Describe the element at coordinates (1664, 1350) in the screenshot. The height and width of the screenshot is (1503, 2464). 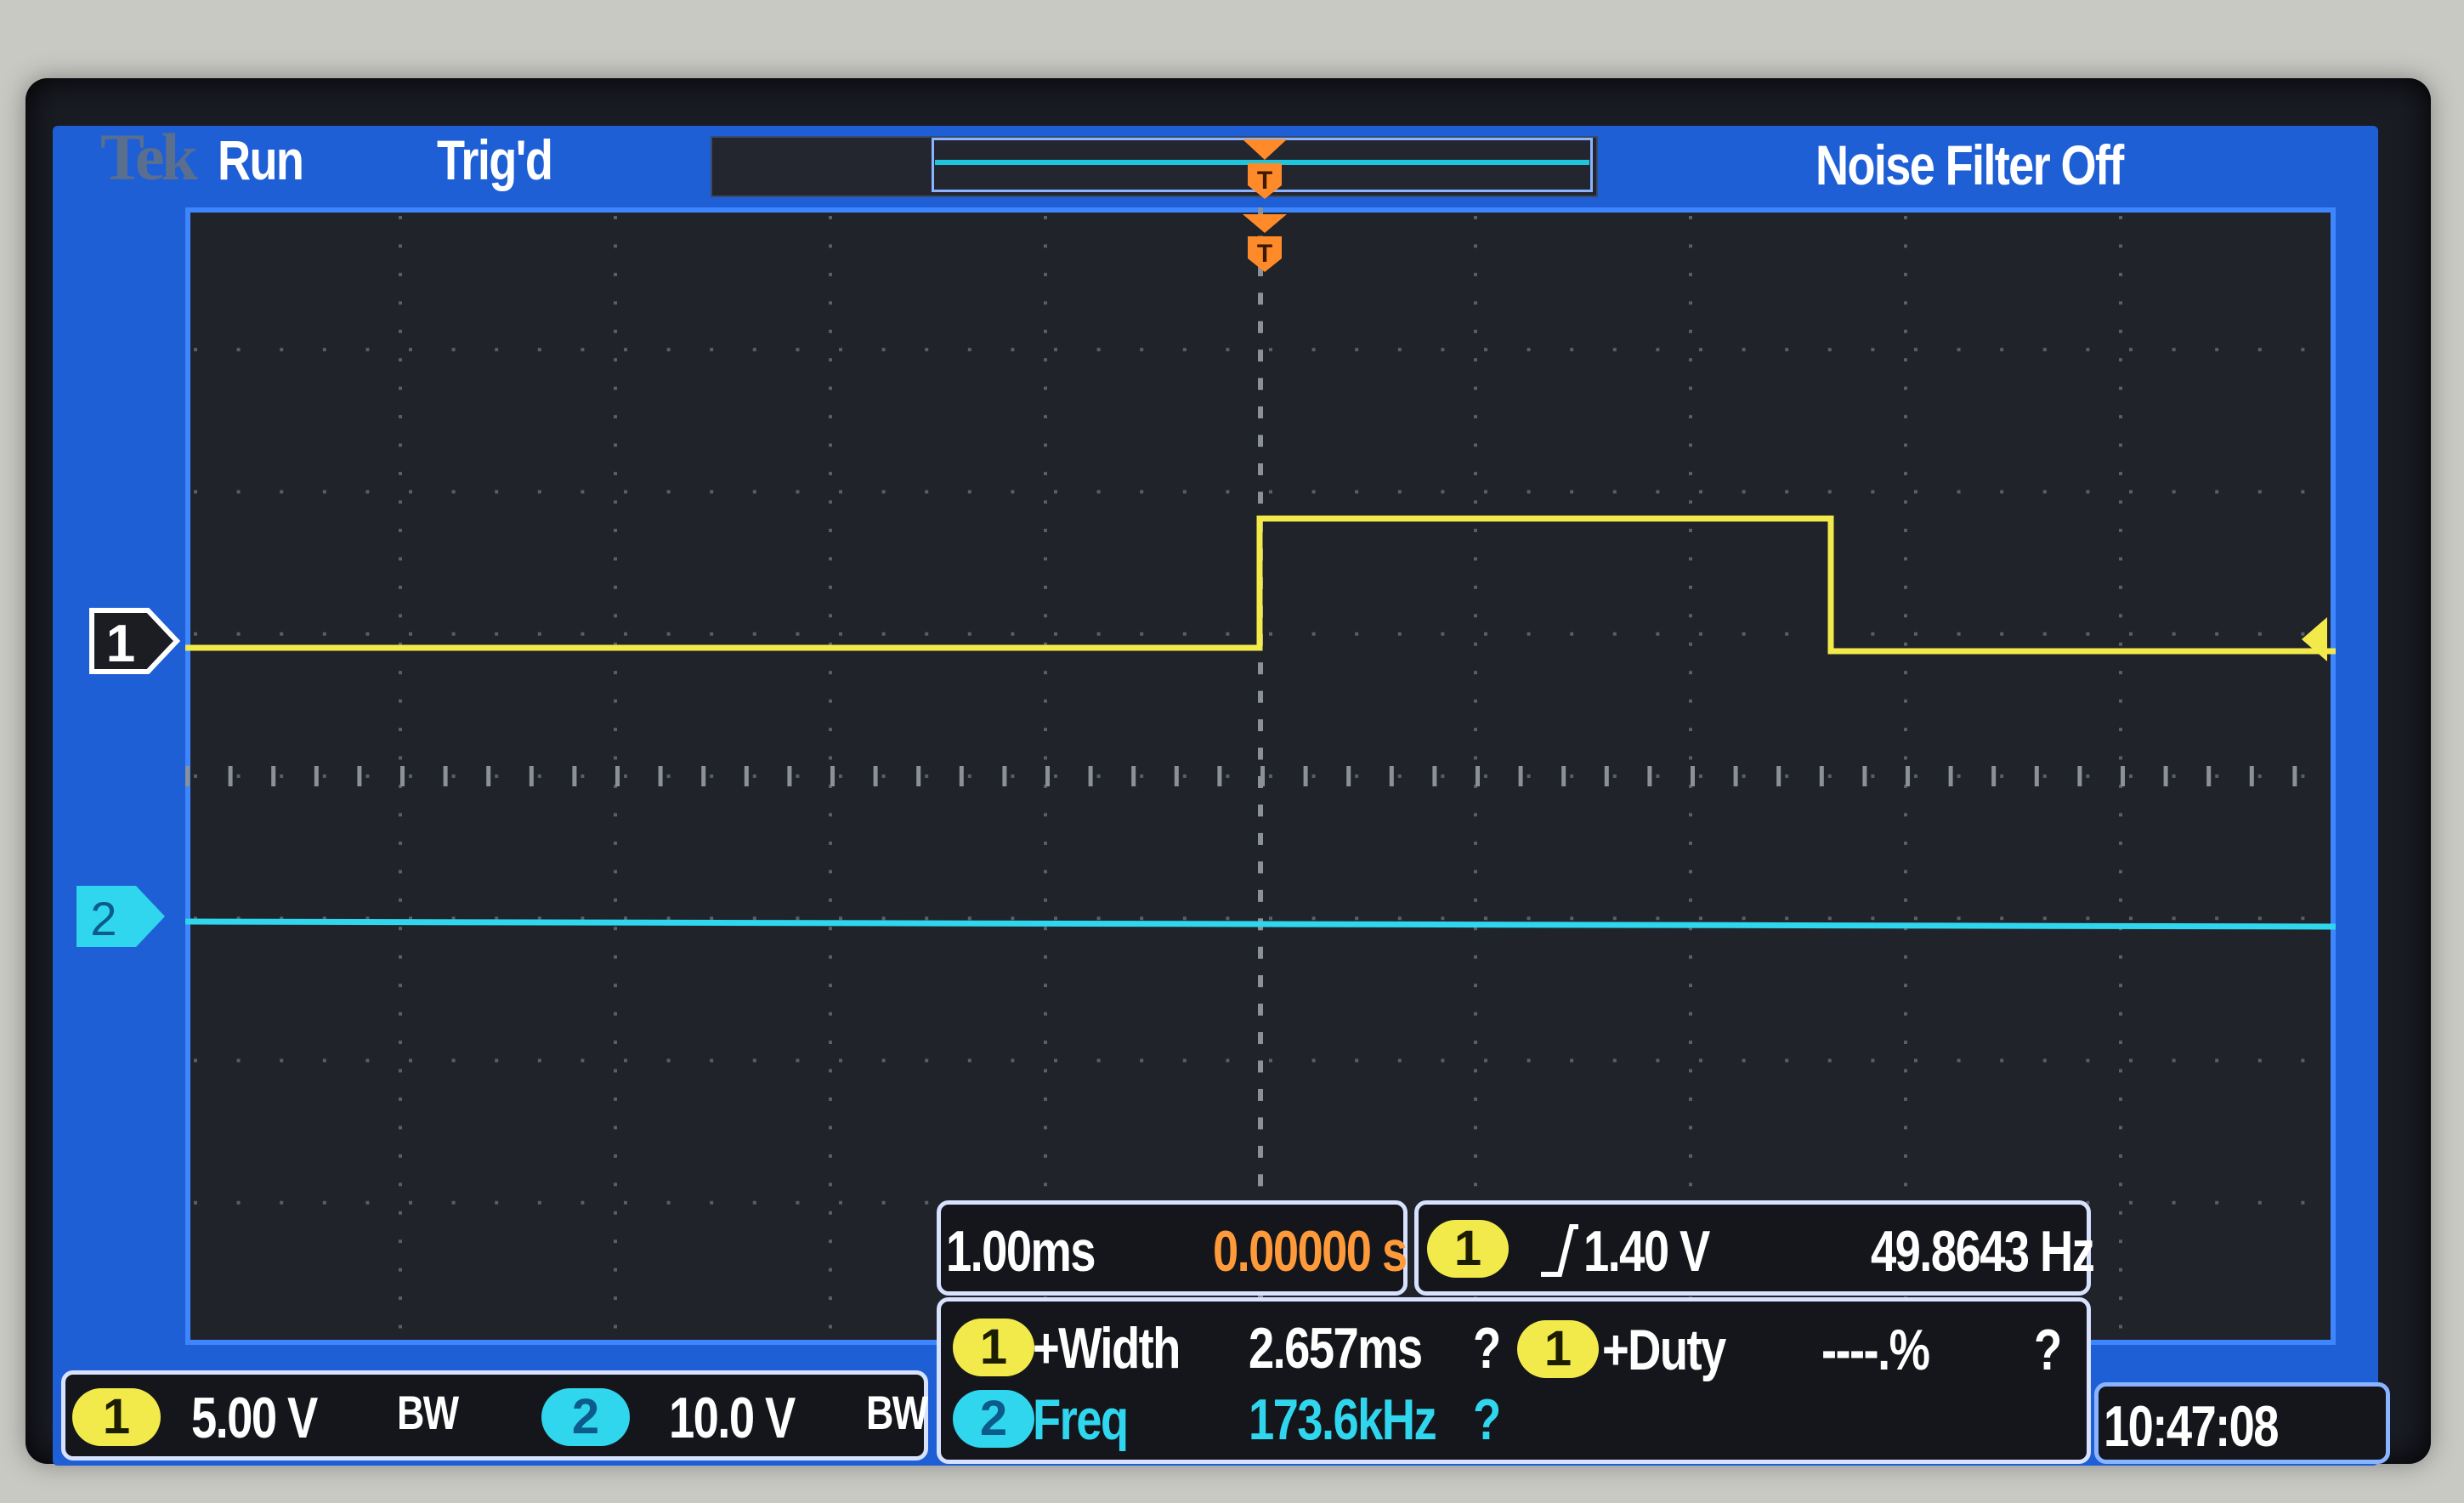
I see `meas2-label: +Duty` at that location.